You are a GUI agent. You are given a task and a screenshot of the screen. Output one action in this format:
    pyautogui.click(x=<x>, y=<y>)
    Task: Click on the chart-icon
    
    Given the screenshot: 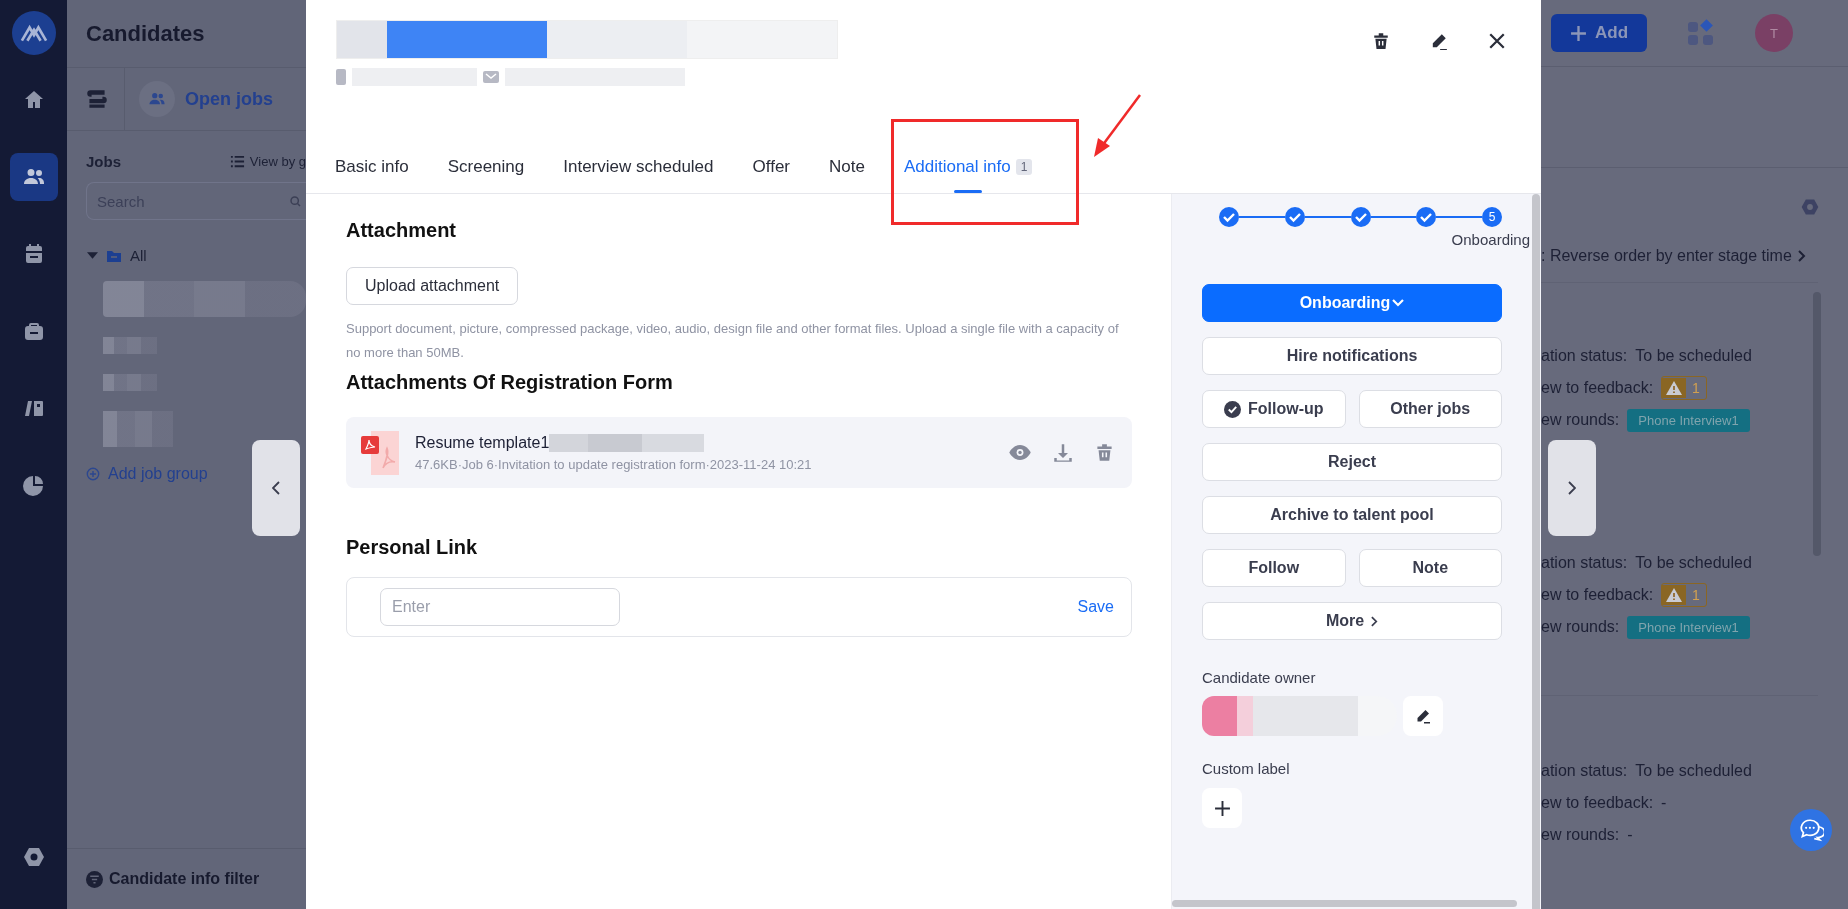 What is the action you would take?
    pyautogui.click(x=33, y=485)
    